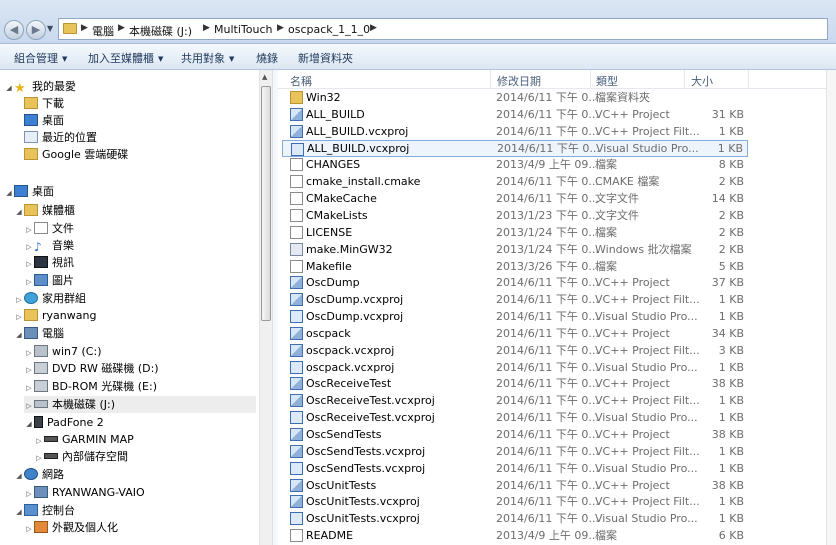 This screenshot has width=836, height=545. What do you see at coordinates (207, 58) in the screenshot?
I see `share-with-button: 共用對象 ▼` at bounding box center [207, 58].